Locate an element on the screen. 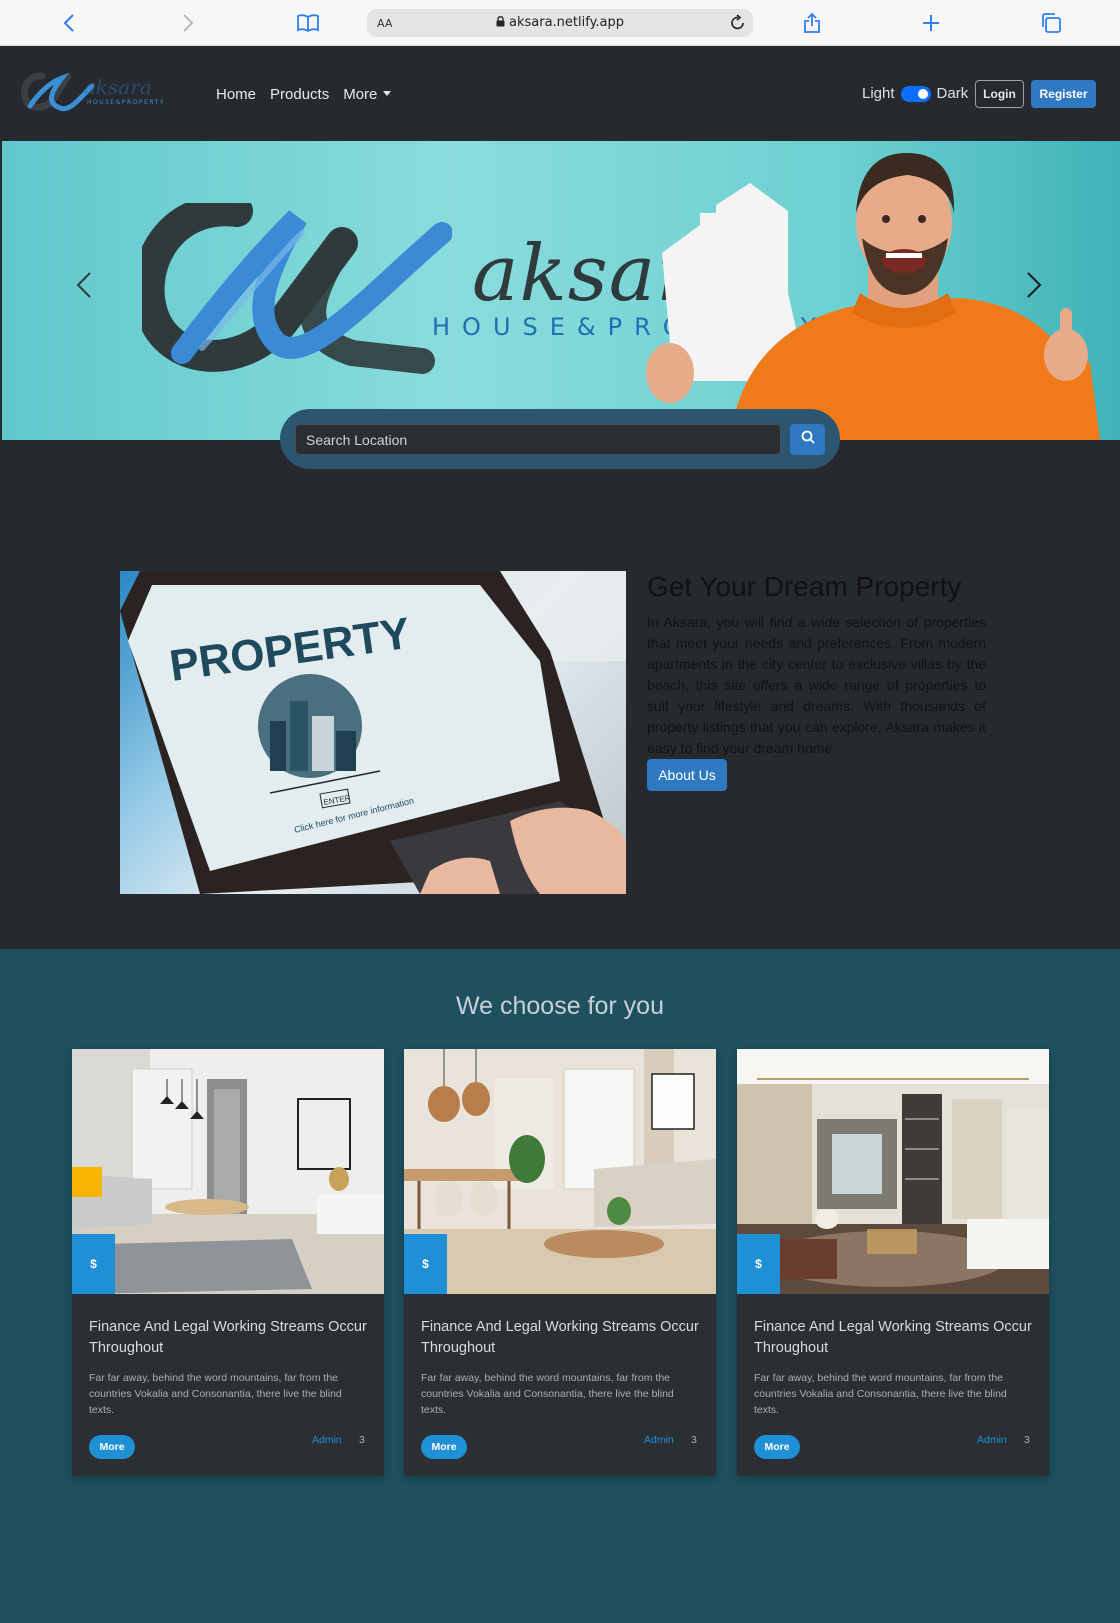 The image size is (1120, 1623). nav-more-dropdown: More is located at coordinates (367, 94).